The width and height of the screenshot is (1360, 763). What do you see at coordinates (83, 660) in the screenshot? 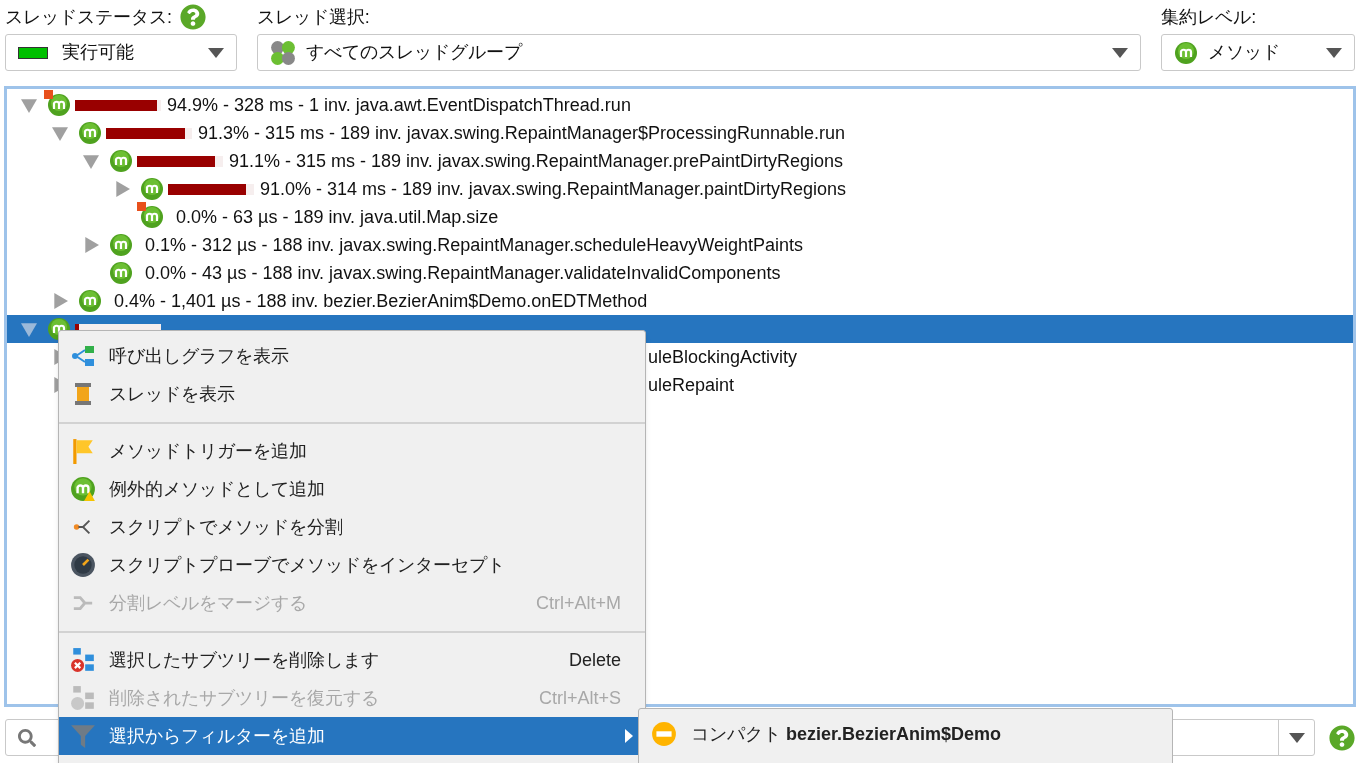
I see `delete-subtree-icon` at bounding box center [83, 660].